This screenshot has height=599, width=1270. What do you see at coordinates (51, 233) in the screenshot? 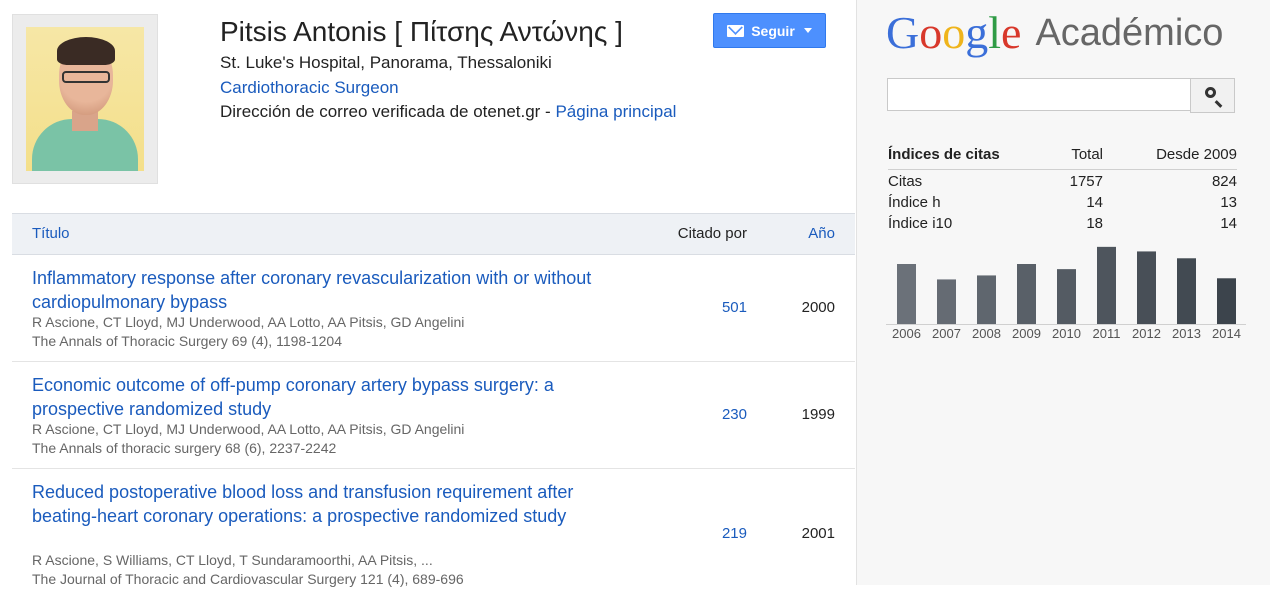
I see `sort-by-title-link: Título` at bounding box center [51, 233].